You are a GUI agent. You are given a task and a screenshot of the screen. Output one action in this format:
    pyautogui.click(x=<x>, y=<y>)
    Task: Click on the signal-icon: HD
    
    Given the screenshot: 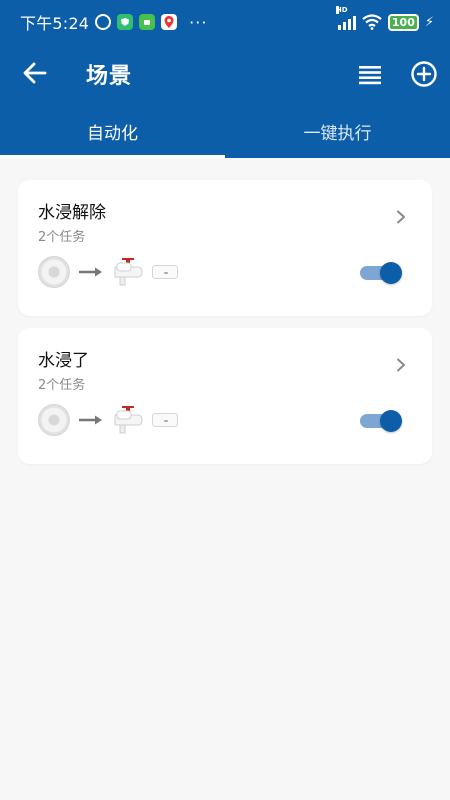 What is the action you would take?
    pyautogui.click(x=345, y=18)
    